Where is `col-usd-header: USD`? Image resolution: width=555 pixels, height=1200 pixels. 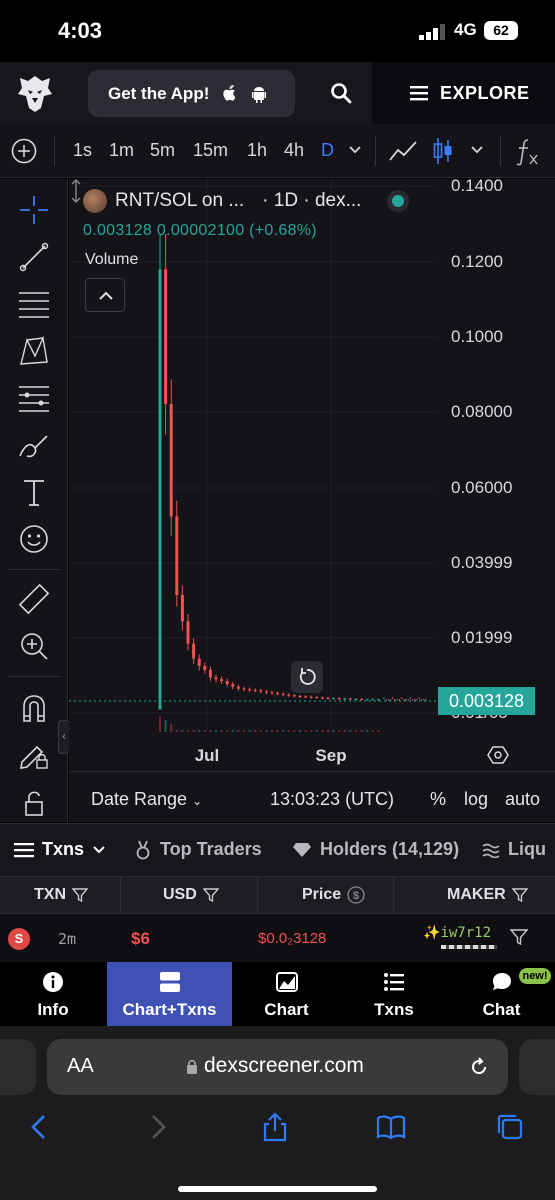
col-usd-header: USD is located at coordinates (191, 895).